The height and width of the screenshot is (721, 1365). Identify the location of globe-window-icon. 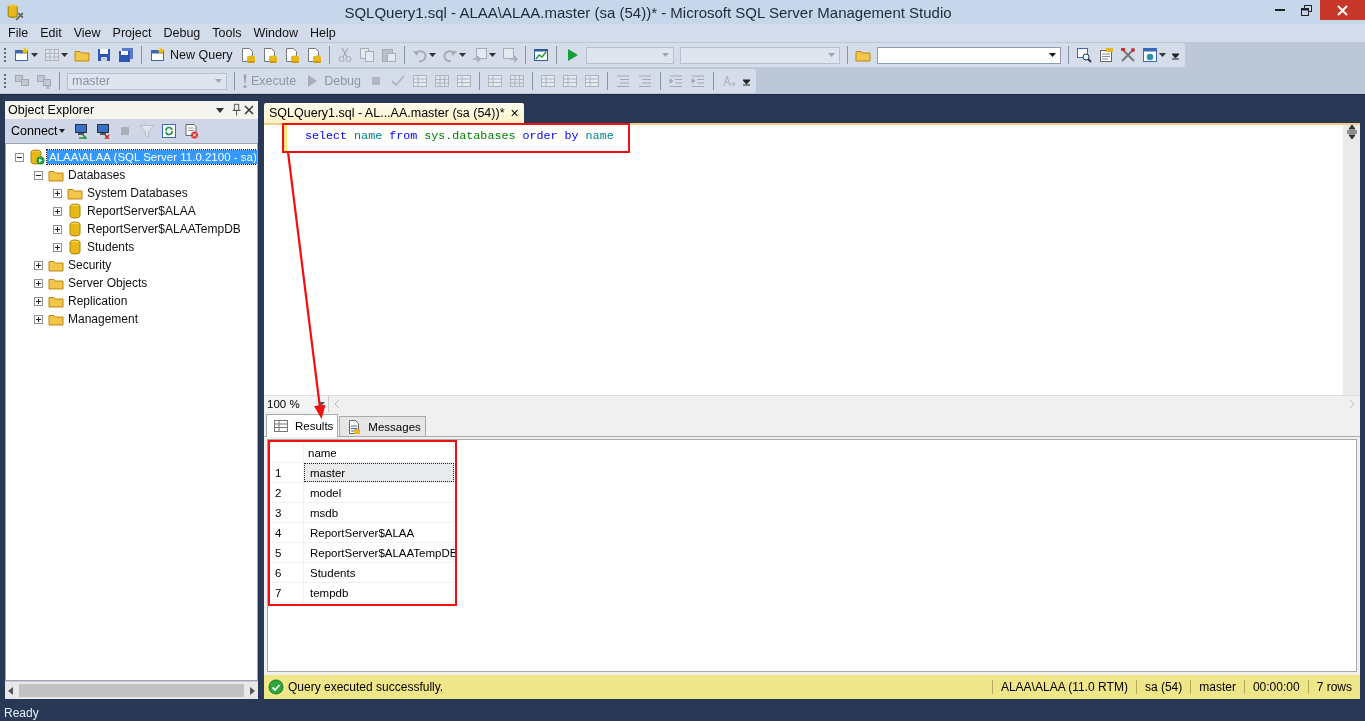
(1149, 55).